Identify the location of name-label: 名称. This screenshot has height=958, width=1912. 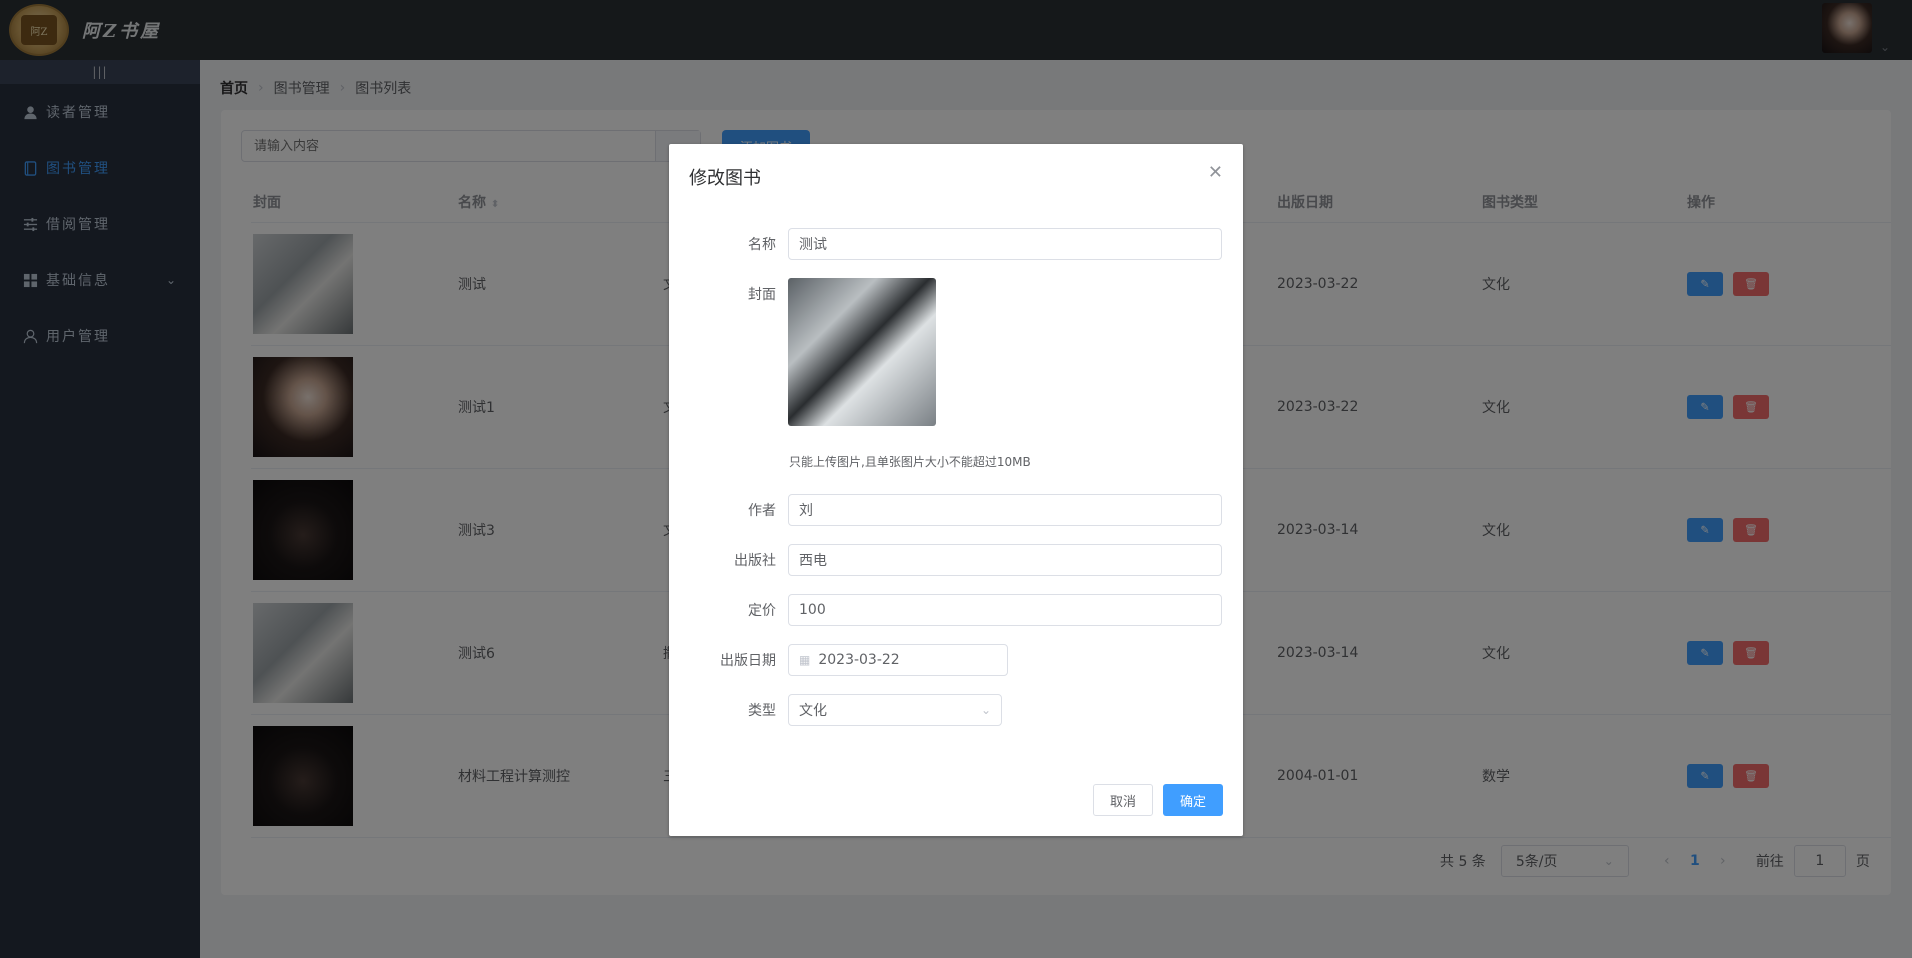
(762, 245).